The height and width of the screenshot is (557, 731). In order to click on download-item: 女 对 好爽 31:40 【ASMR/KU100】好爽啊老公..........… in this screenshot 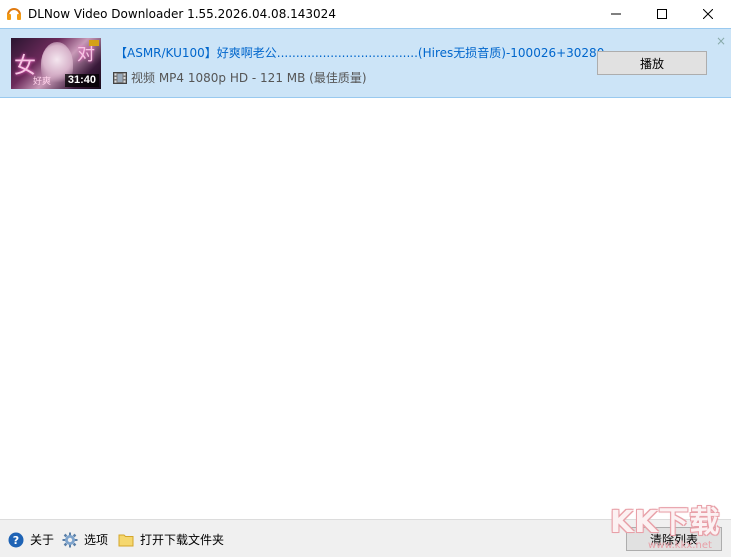, I will do `click(365, 63)`.